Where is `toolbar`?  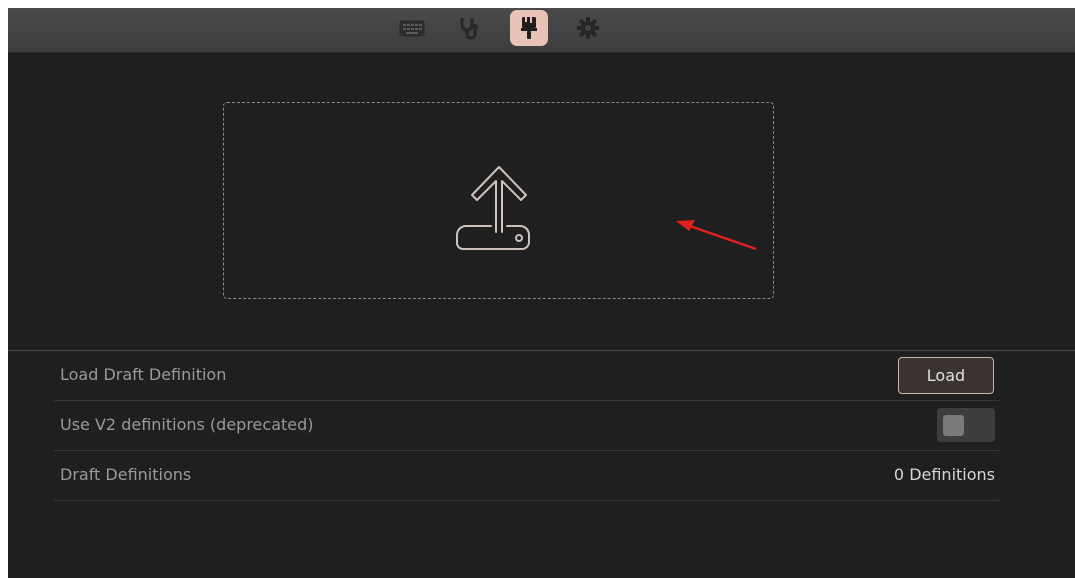 toolbar is located at coordinates (541, 30).